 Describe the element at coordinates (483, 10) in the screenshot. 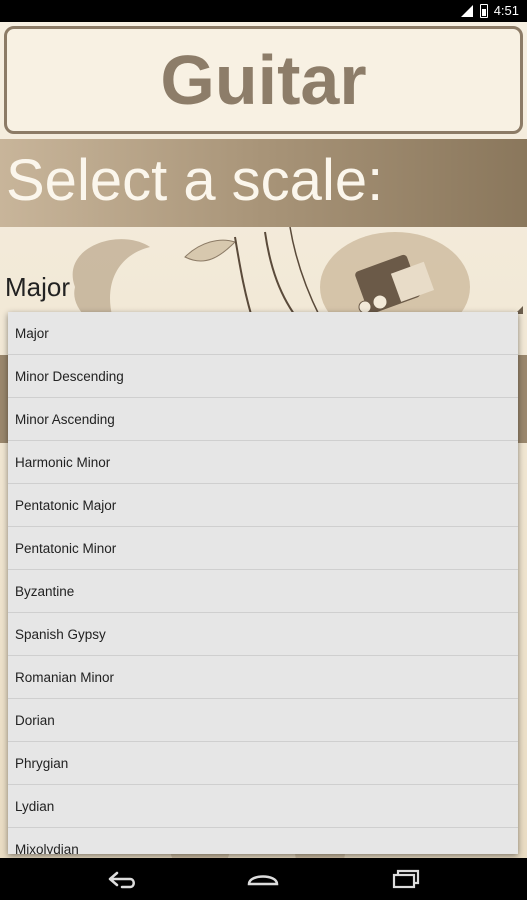

I see `battery-icon` at that location.